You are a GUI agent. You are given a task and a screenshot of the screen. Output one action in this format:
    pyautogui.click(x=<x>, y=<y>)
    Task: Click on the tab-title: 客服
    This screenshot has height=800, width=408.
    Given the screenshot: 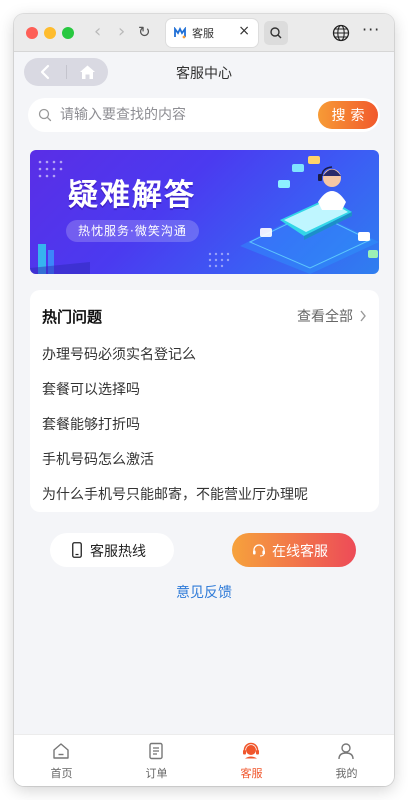 What is the action you would take?
    pyautogui.click(x=203, y=33)
    